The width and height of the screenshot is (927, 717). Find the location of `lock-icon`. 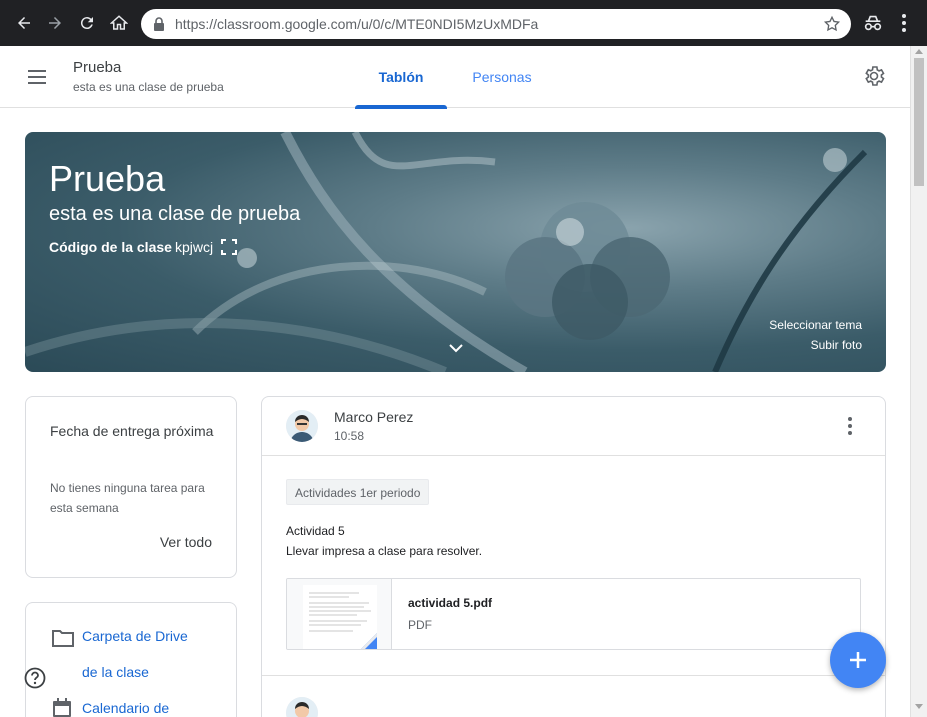

lock-icon is located at coordinates (159, 26).